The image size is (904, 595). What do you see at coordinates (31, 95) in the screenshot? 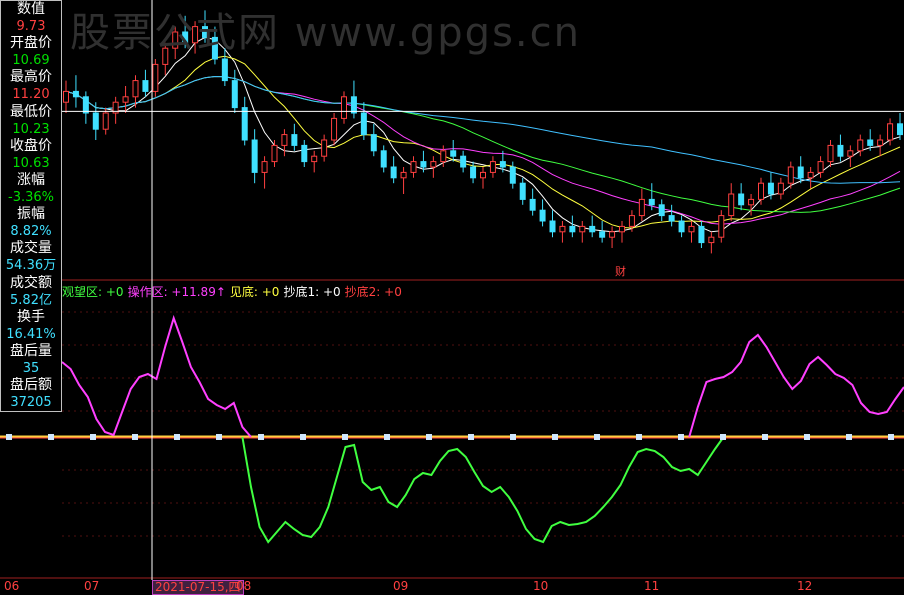
I see `info-value: 11.20` at bounding box center [31, 95].